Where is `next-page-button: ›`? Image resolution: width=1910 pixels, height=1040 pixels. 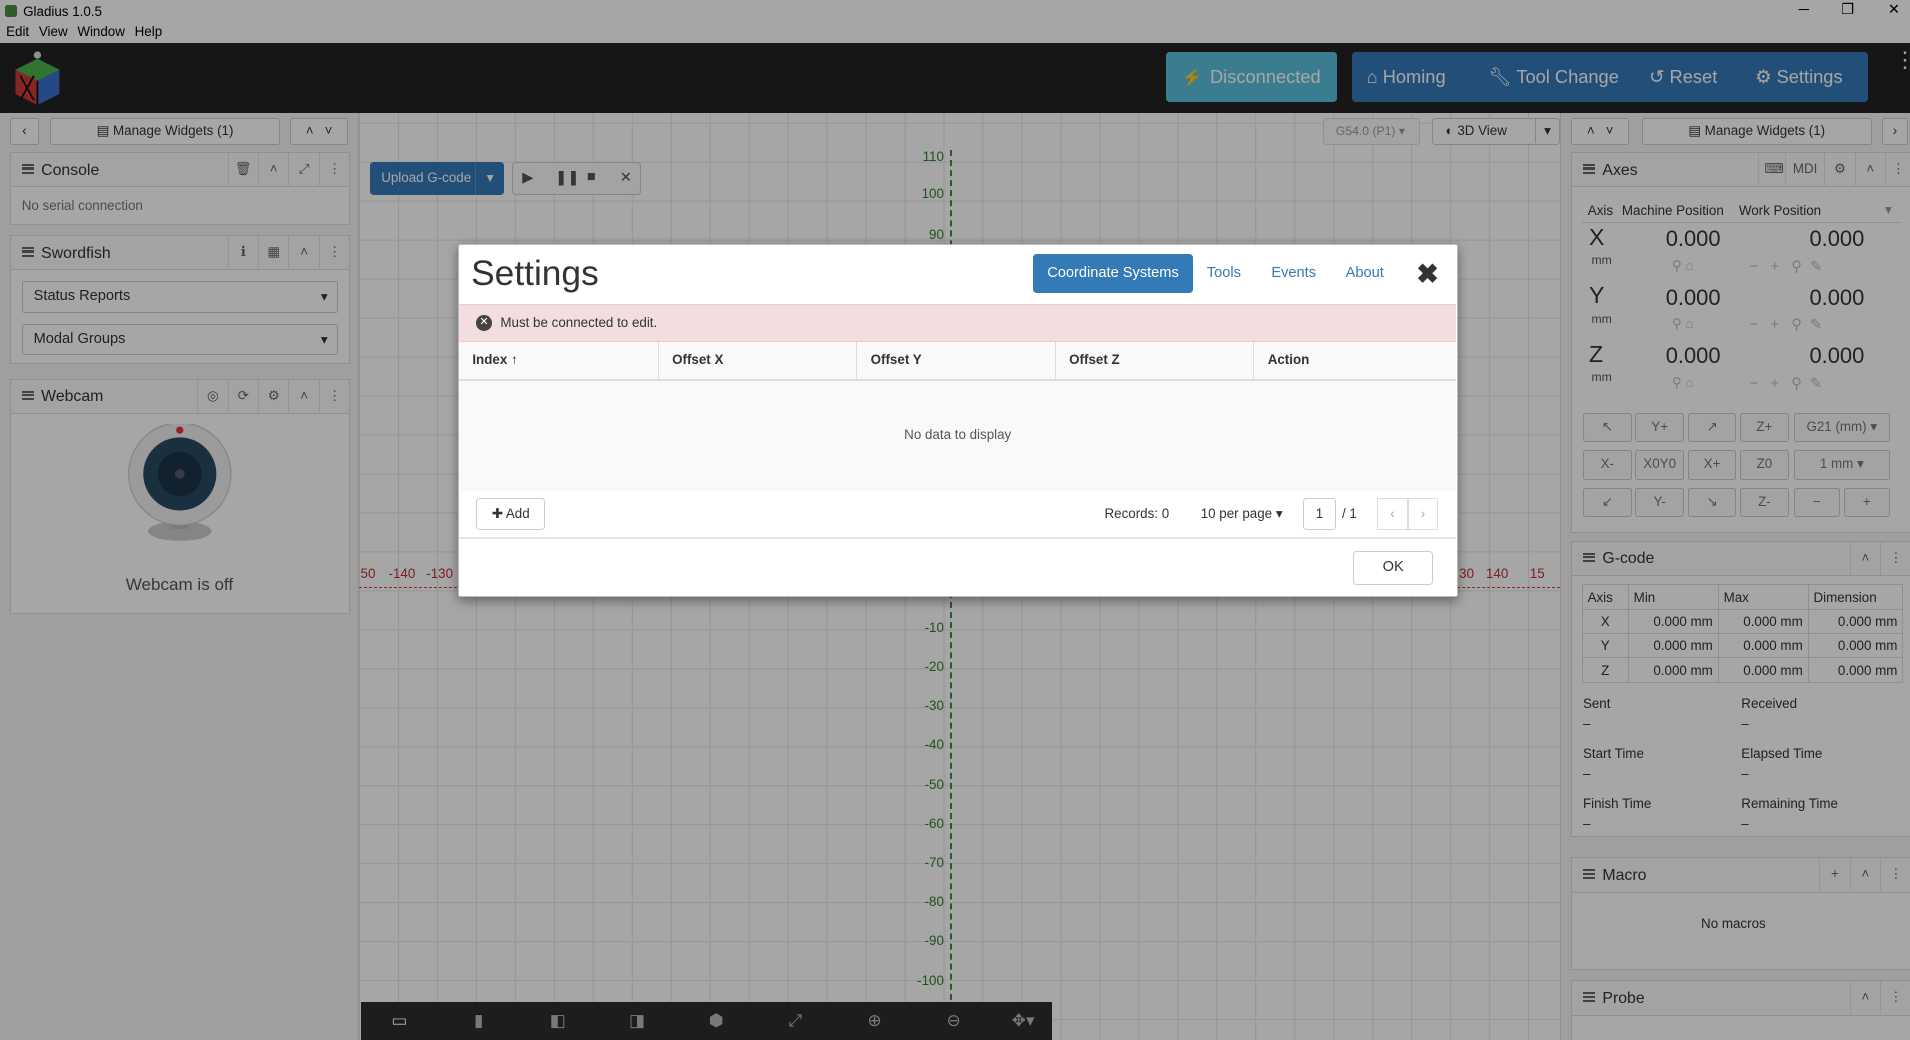 next-page-button: › is located at coordinates (1423, 513).